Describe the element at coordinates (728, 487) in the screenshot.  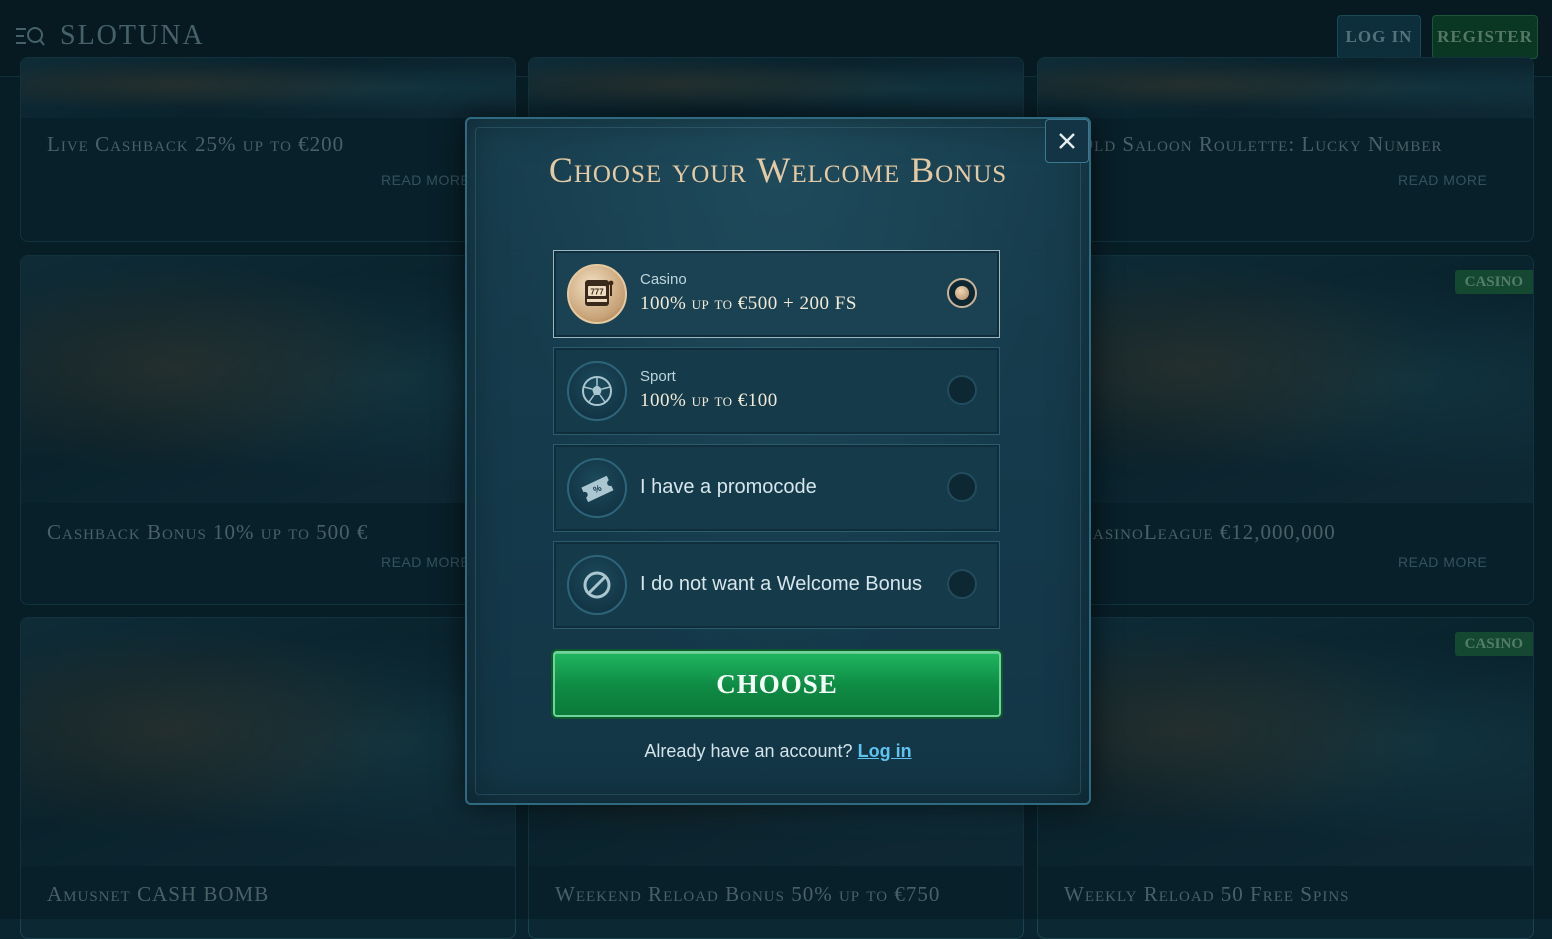
I see `option-label: I have a promocode` at that location.